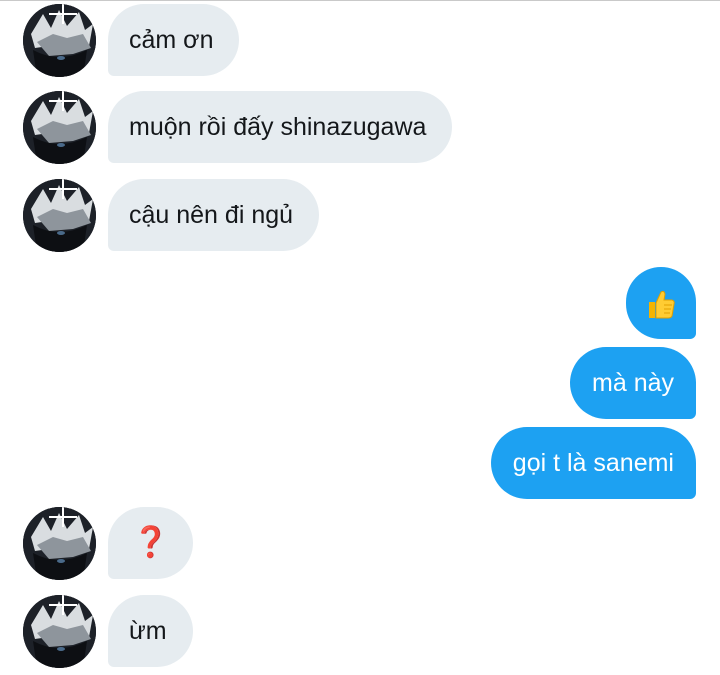 The width and height of the screenshot is (720, 675). What do you see at coordinates (360, 215) in the screenshot?
I see `message-row-incoming: cậu nên đi ngủ` at bounding box center [360, 215].